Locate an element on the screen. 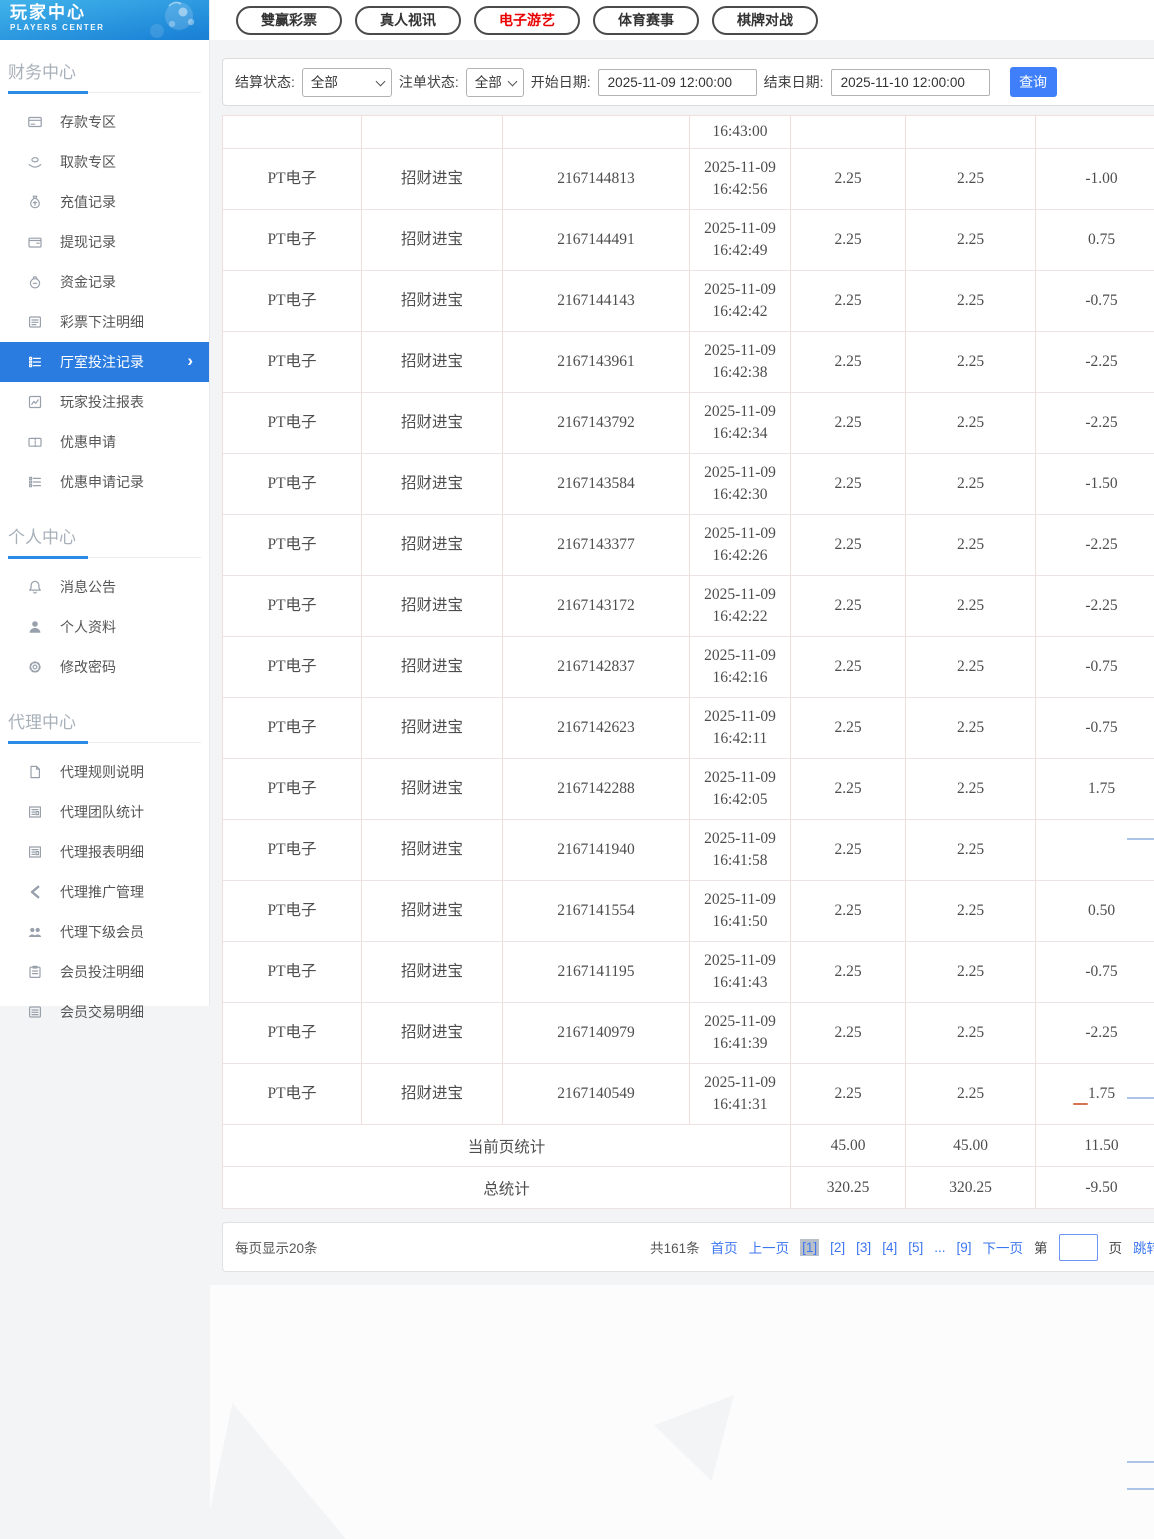  nav-pill: 电子游艺 is located at coordinates (527, 20).